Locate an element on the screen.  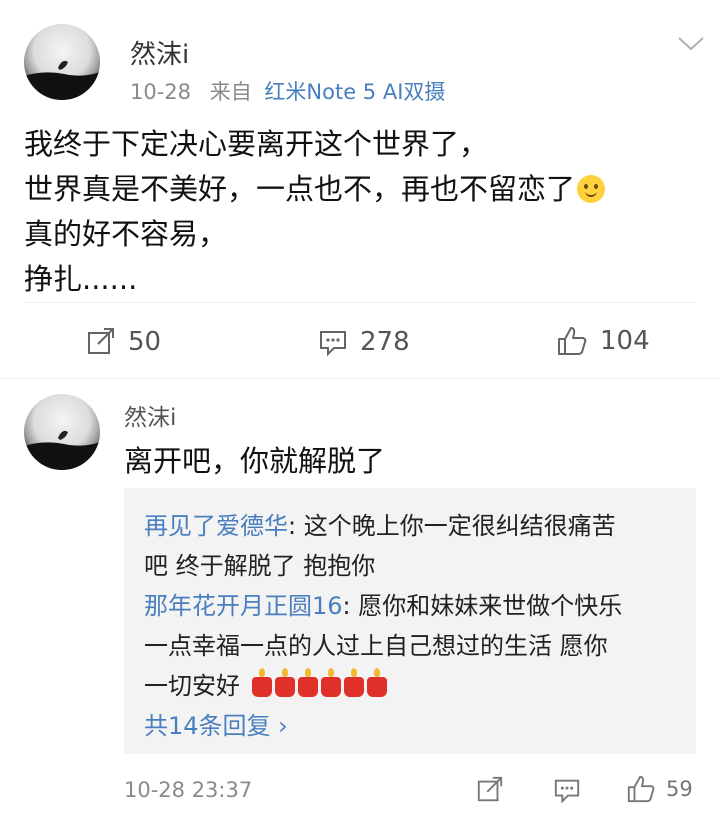
reply-text: 吧 终于解脱了 抱抱你 is located at coordinates (260, 566).